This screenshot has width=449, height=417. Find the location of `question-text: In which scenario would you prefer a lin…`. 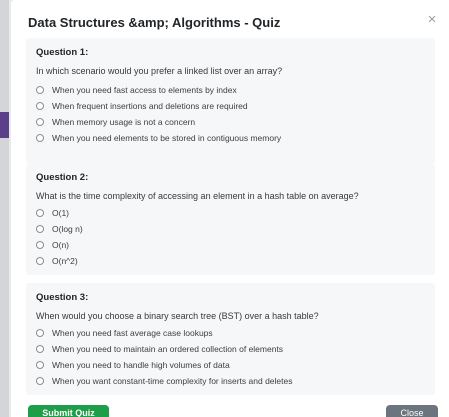

question-text: In which scenario would you prefer a lin… is located at coordinates (159, 71).